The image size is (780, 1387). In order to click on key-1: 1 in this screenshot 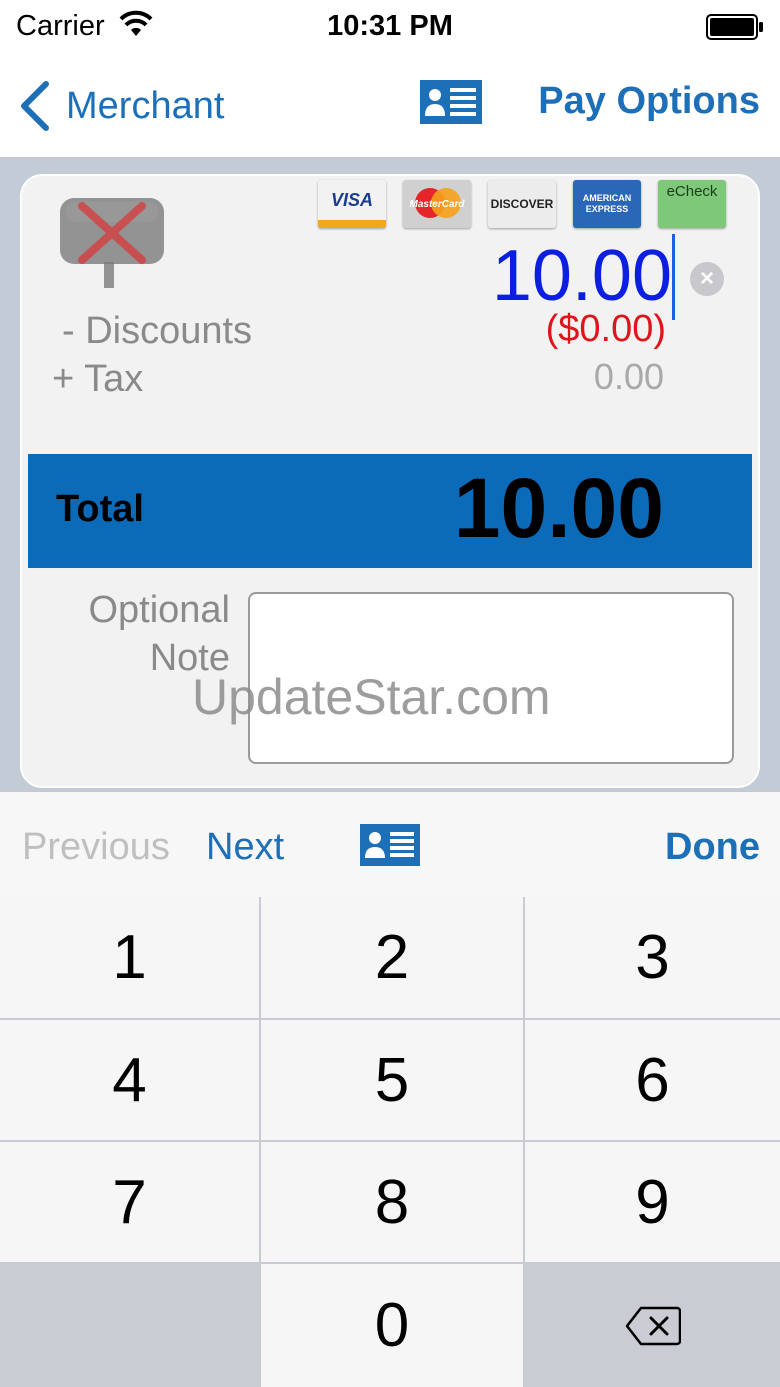, I will do `click(129, 957)`.